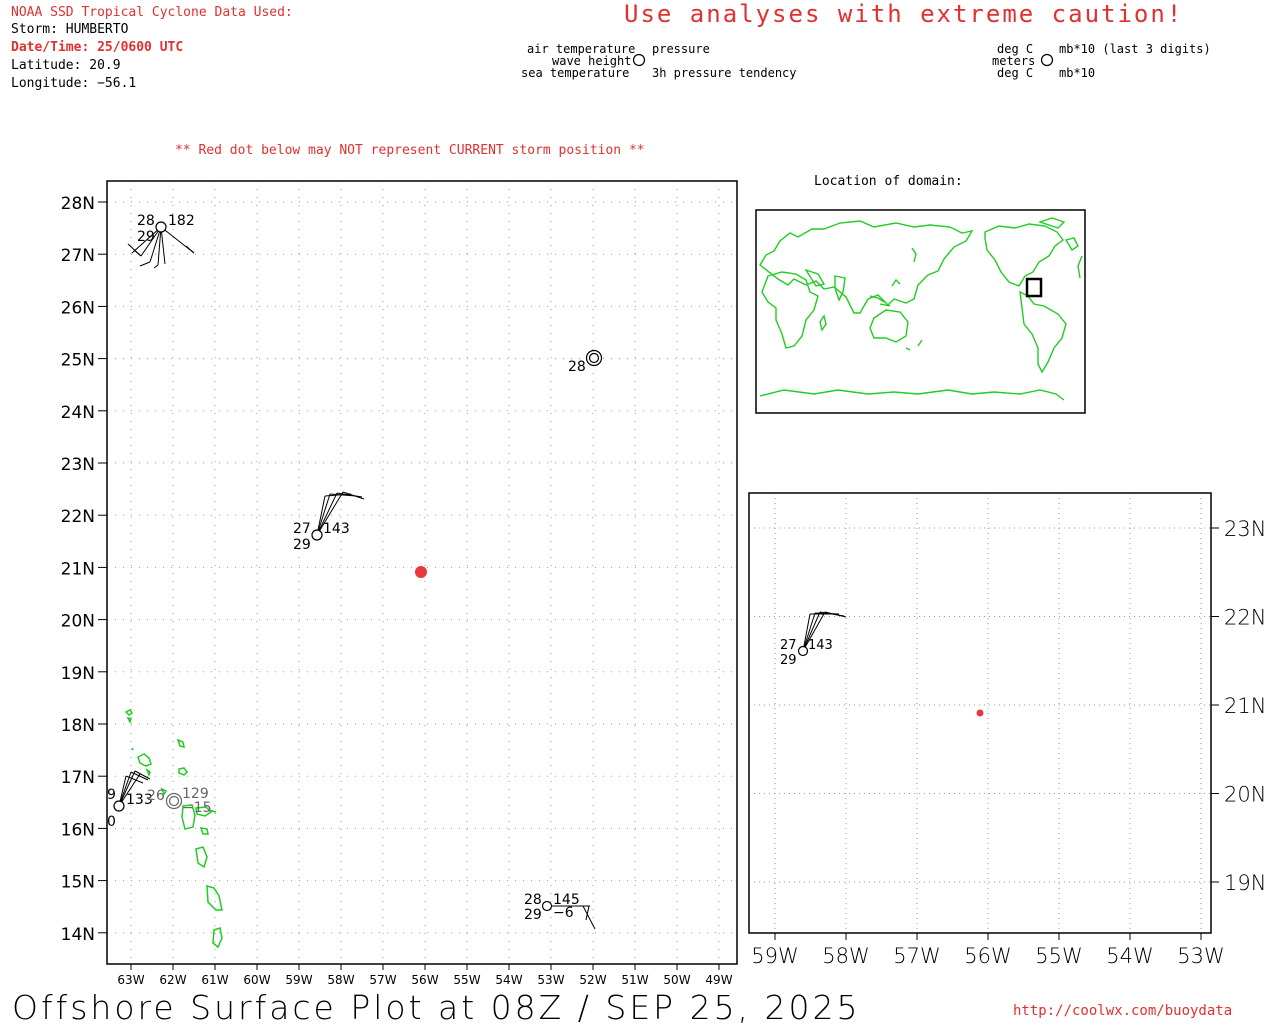  What do you see at coordinates (336, 529) in the screenshot?
I see `station-pressure: 143` at bounding box center [336, 529].